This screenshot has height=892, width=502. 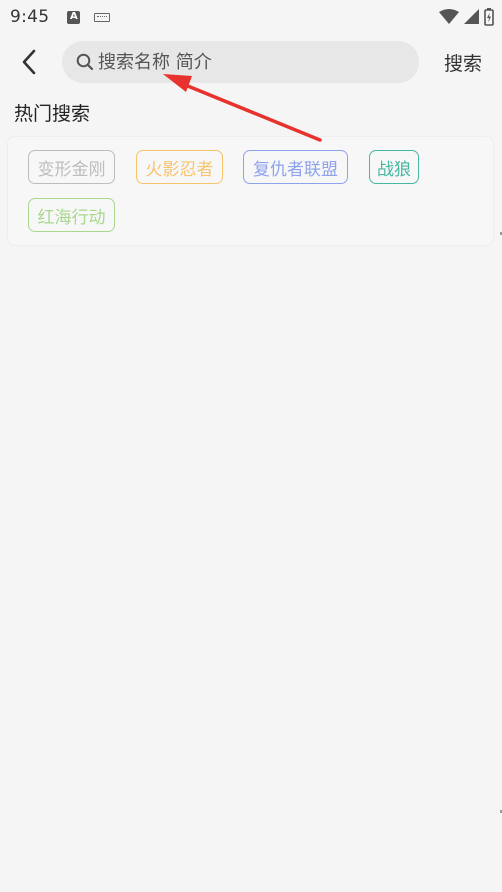 I want to click on hot-tag-avengers: 复仇者联盟, so click(x=295, y=167).